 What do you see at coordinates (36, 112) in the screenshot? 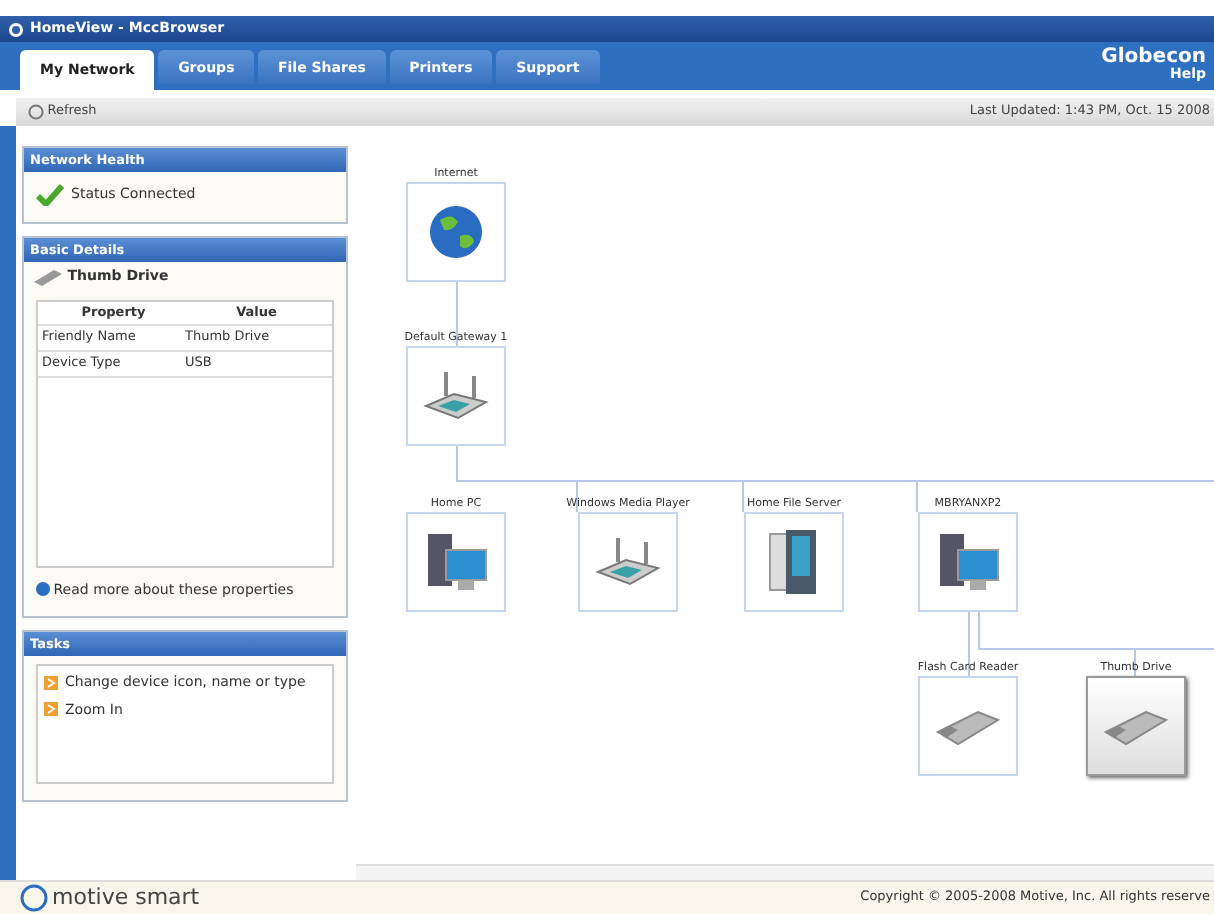
I see `refresh-icon` at bounding box center [36, 112].